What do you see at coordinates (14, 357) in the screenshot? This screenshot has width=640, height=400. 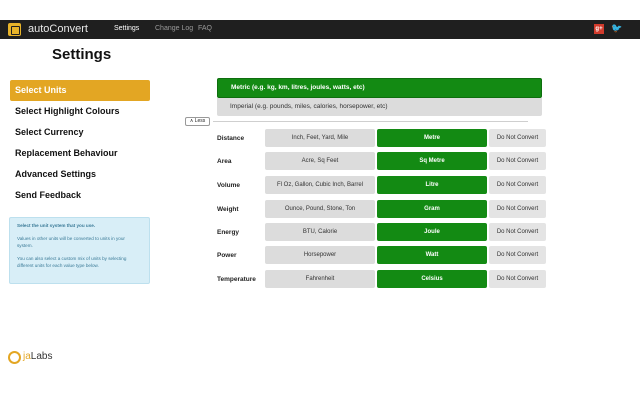 I see `brand-circle-icon` at bounding box center [14, 357].